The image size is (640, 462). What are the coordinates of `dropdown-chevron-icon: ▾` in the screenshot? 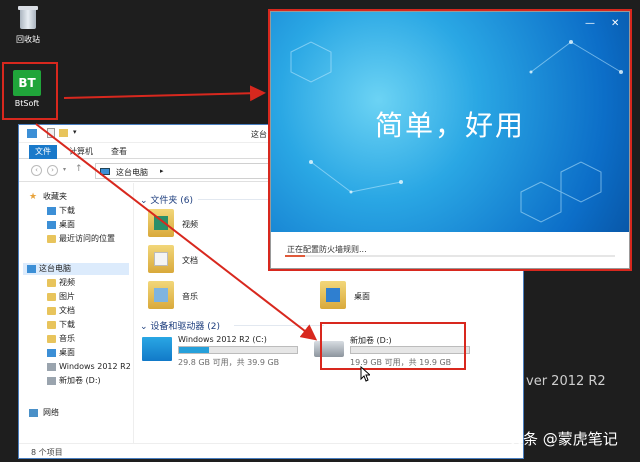 It's located at (75, 132).